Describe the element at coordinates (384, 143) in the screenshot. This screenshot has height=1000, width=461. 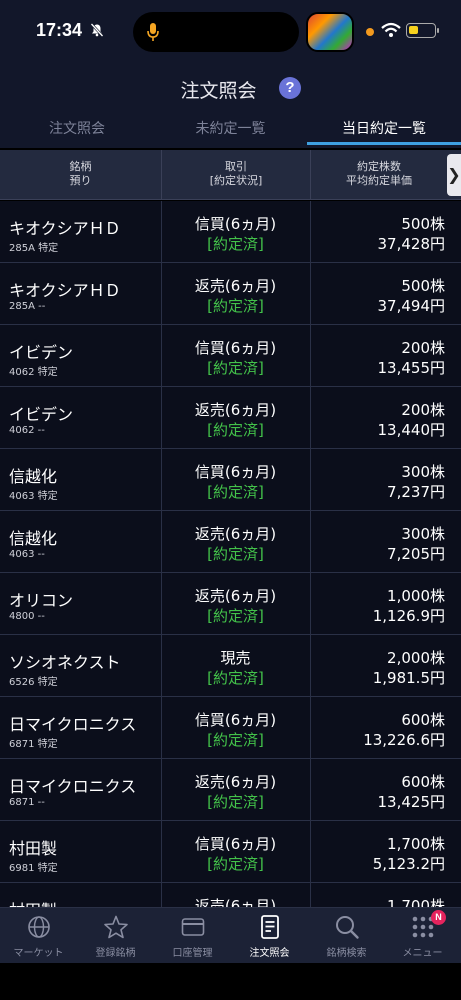
I see `active-tab-indicator` at that location.